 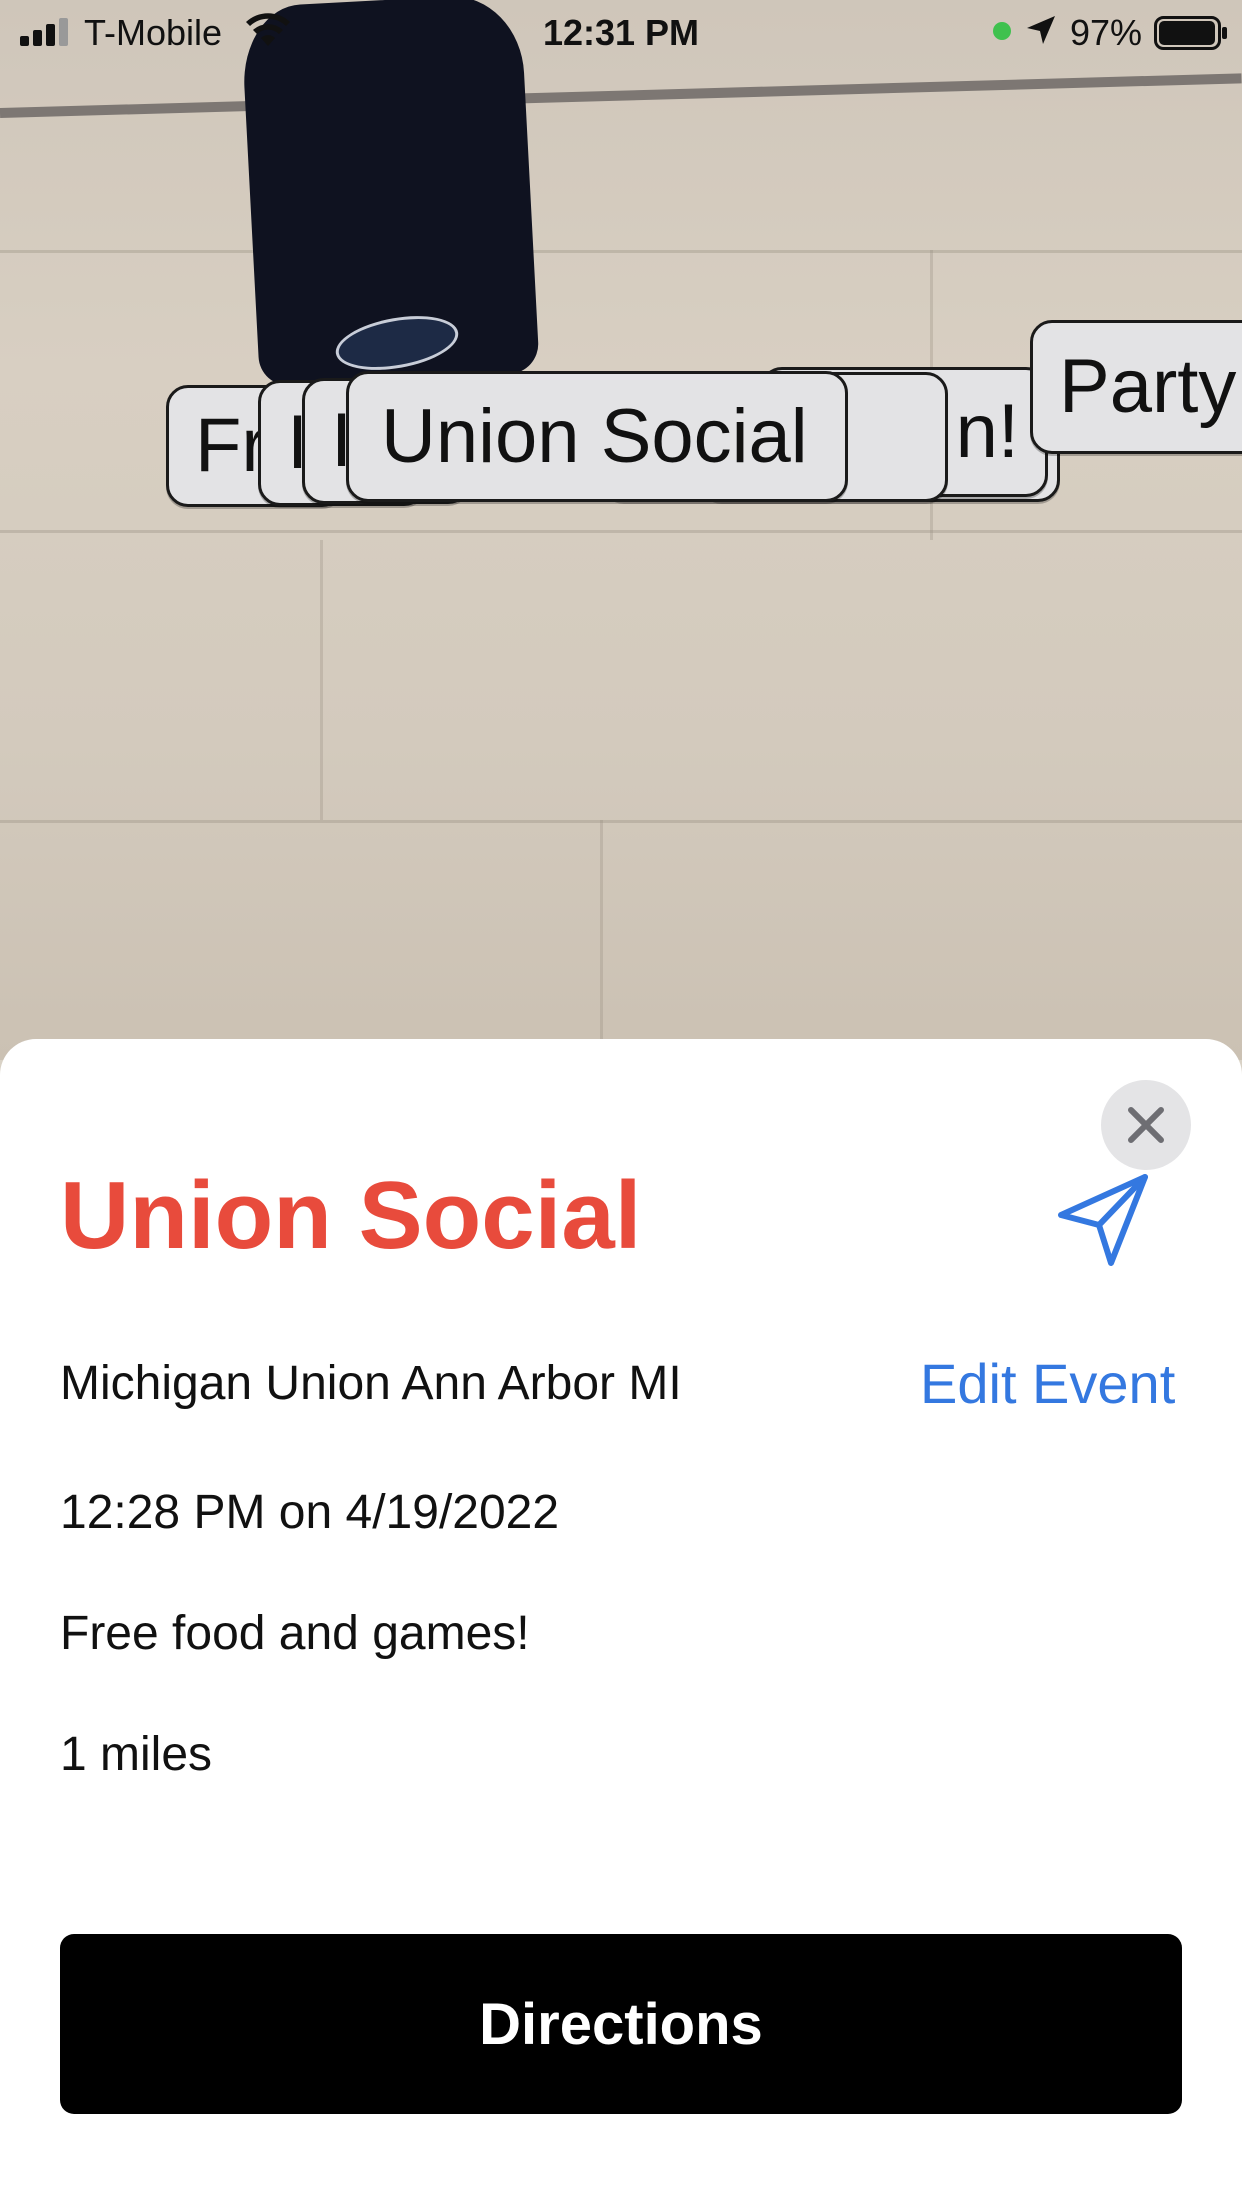 What do you see at coordinates (351, 1215) in the screenshot?
I see `event-title: Union Social` at bounding box center [351, 1215].